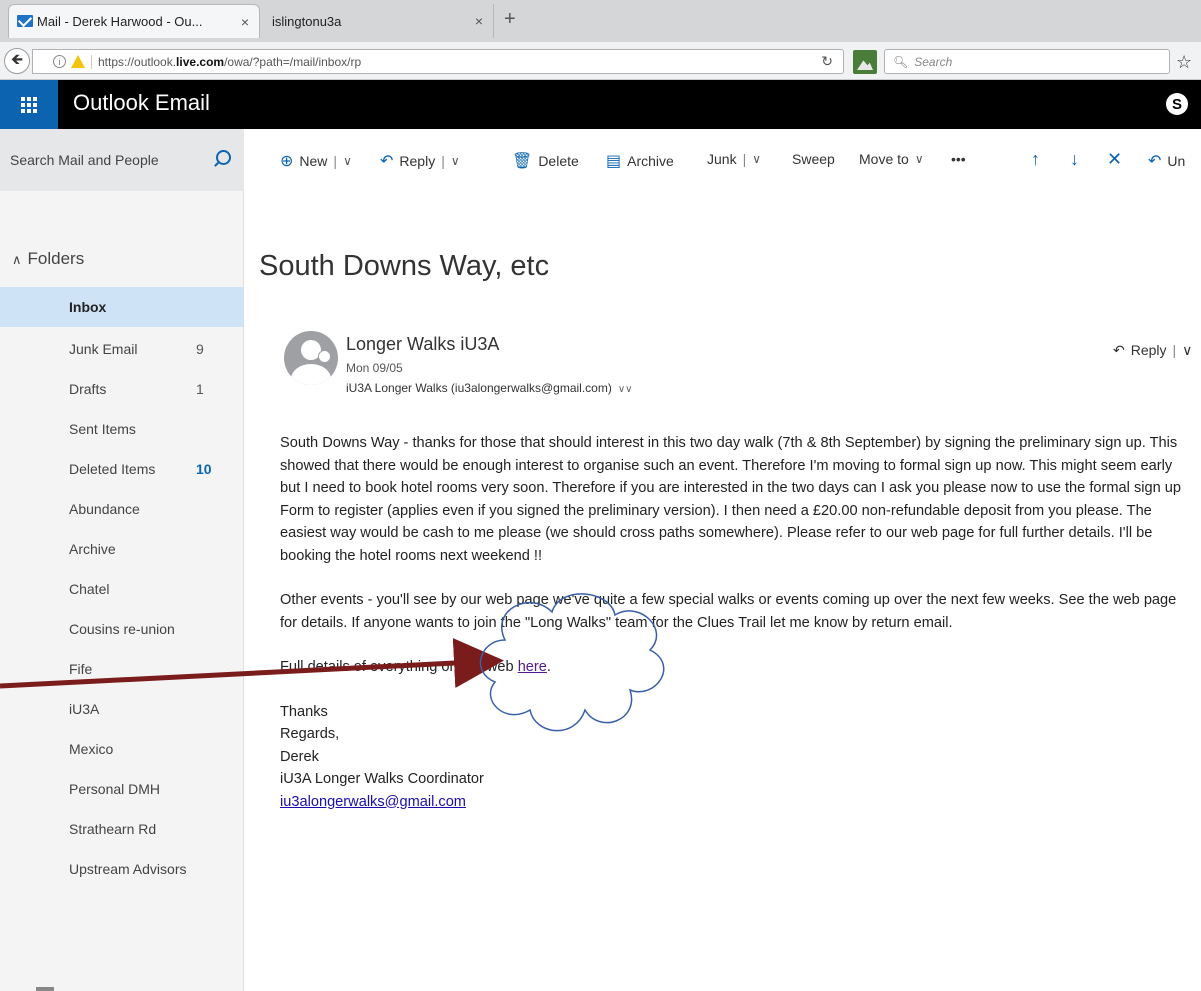 This screenshot has width=1201, height=991. What do you see at coordinates (45, 989) in the screenshot?
I see `calendar-icon` at bounding box center [45, 989].